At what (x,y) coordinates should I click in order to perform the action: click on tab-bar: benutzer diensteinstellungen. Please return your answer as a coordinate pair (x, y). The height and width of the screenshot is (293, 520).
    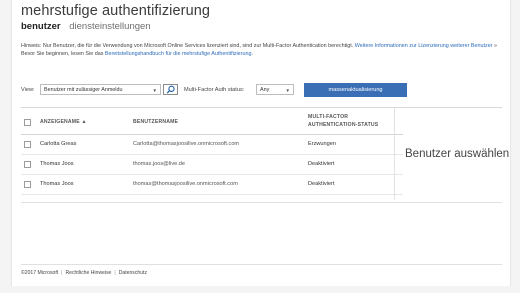
    Looking at the image, I should click on (86, 26).